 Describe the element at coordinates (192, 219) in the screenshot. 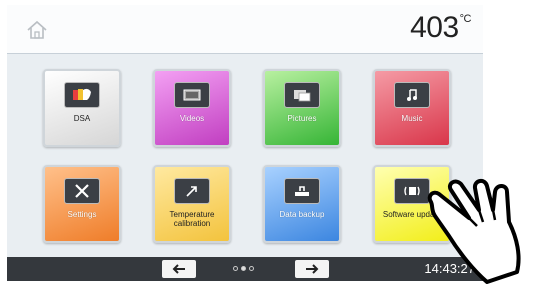

I see `tile-label: Temperature calibration` at that location.